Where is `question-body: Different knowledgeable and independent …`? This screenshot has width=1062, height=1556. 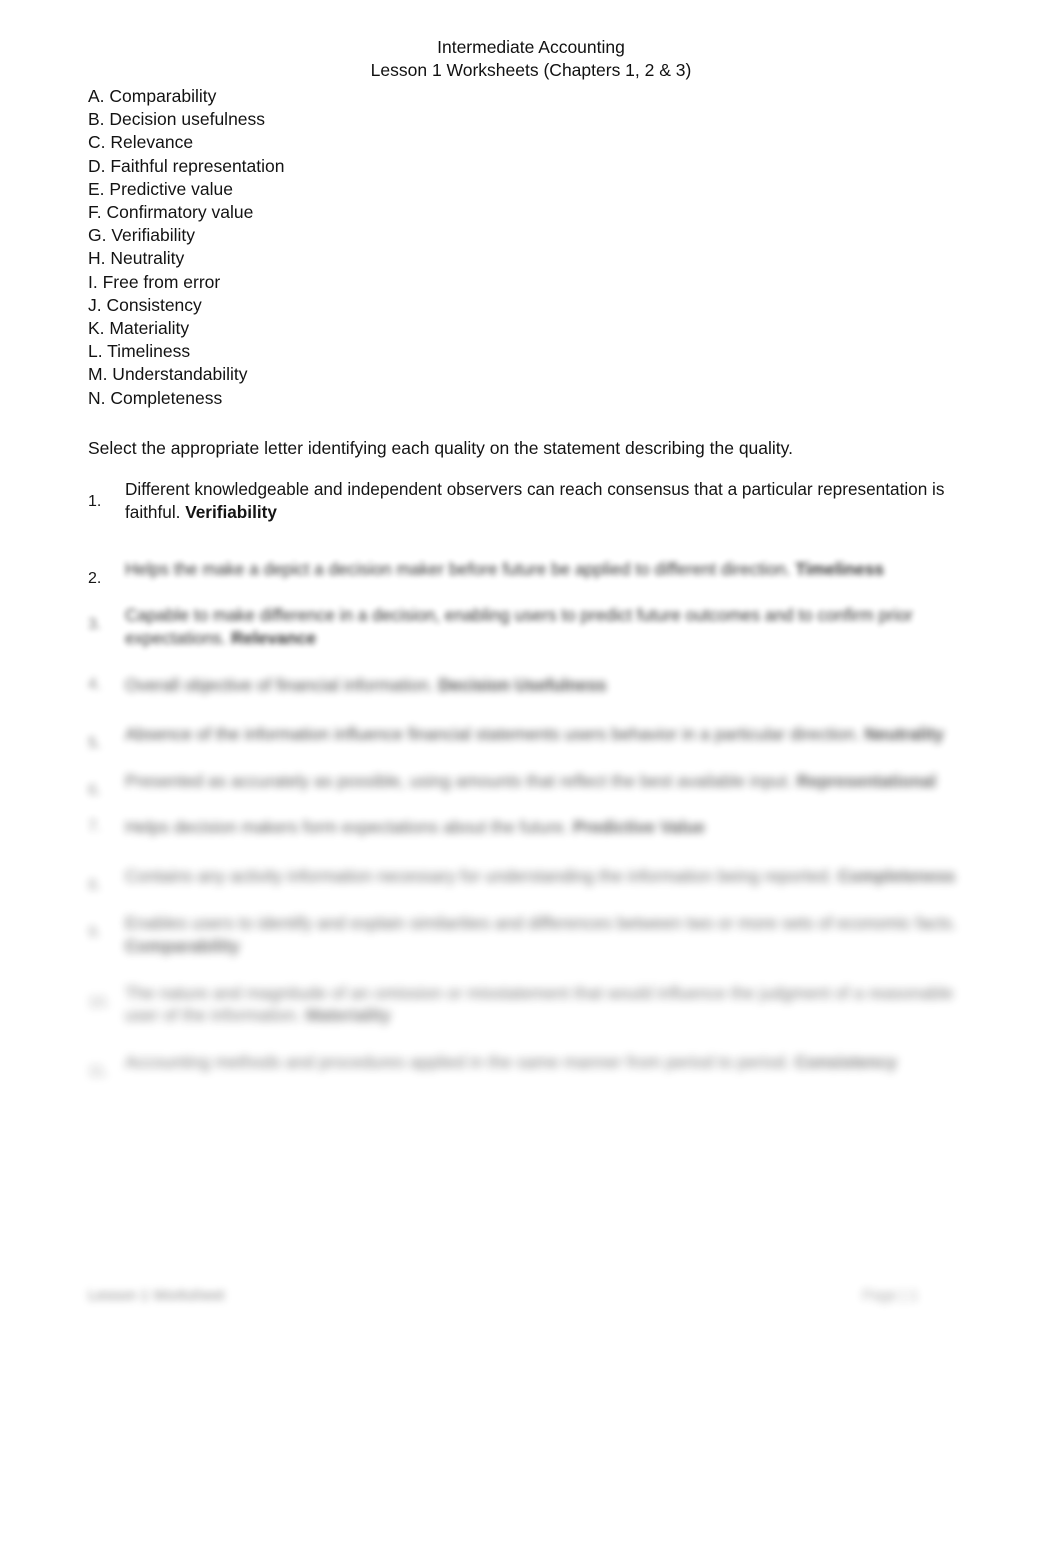
question-body: Different knowledgeable and independent … is located at coordinates (546, 501).